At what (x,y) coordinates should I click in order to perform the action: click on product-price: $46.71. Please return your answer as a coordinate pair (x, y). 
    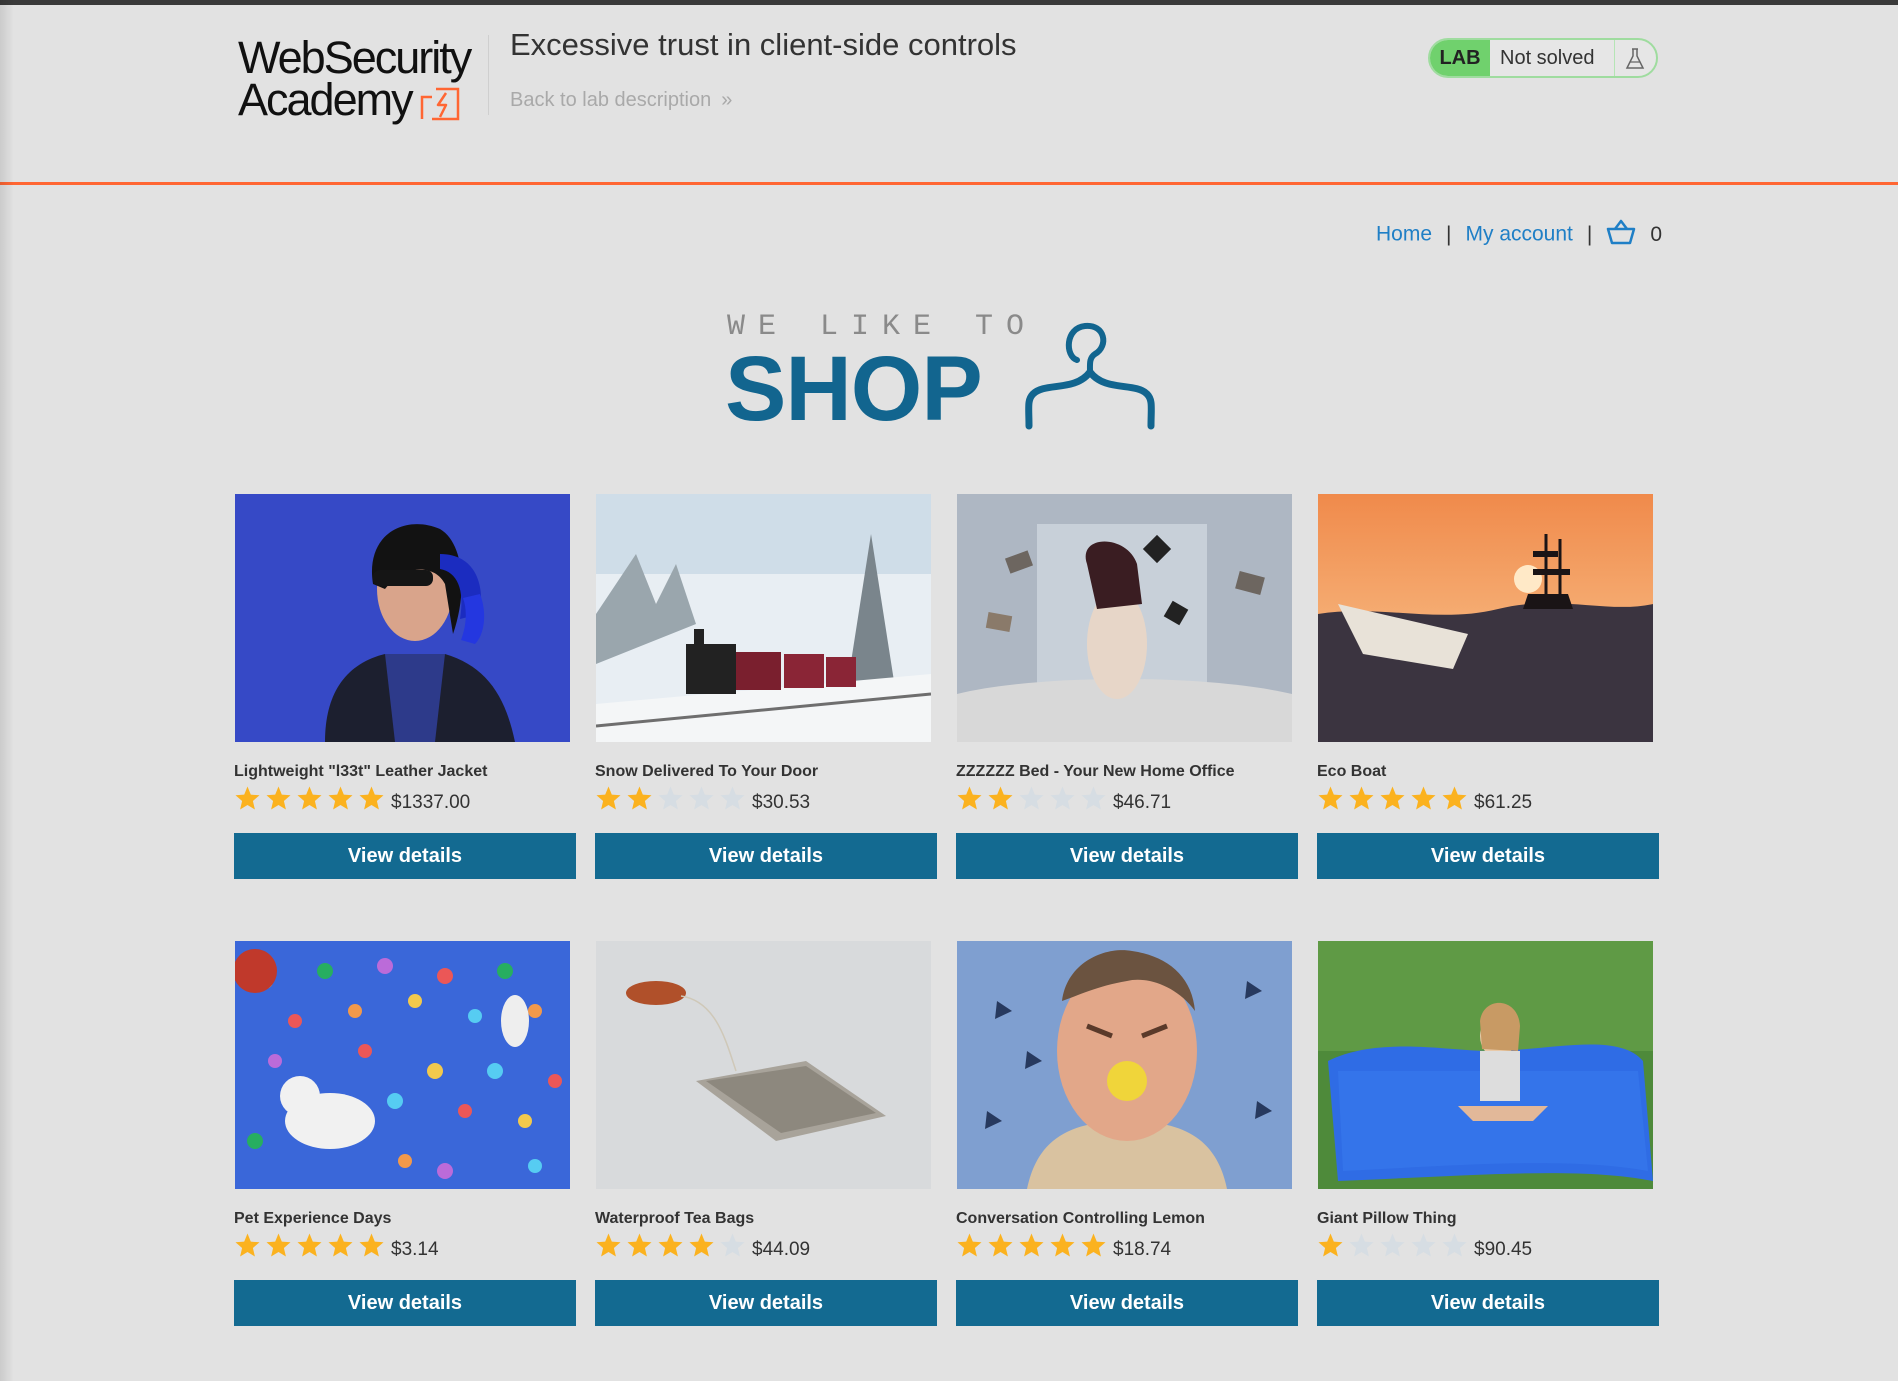
    Looking at the image, I should click on (1142, 802).